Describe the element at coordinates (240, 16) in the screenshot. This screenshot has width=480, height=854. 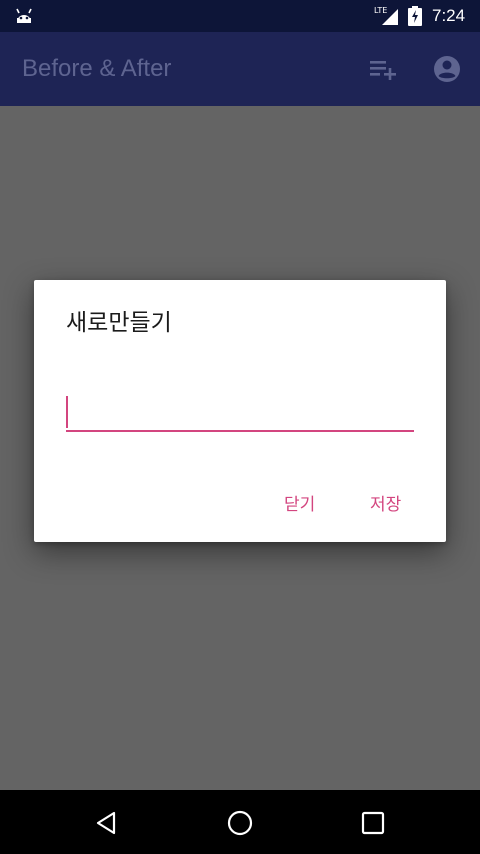
I see `status-bar: LTE 7:24` at that location.